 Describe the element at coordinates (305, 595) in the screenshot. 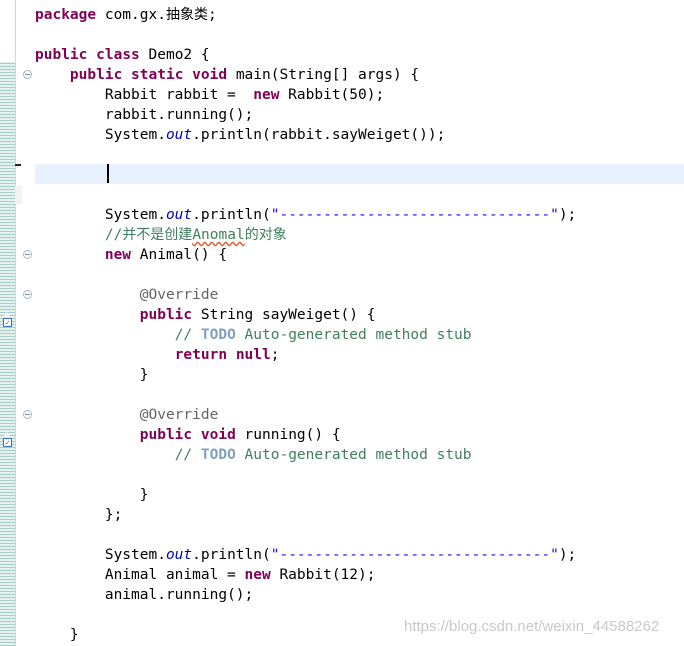

I see `code-line: animal.running();` at that location.